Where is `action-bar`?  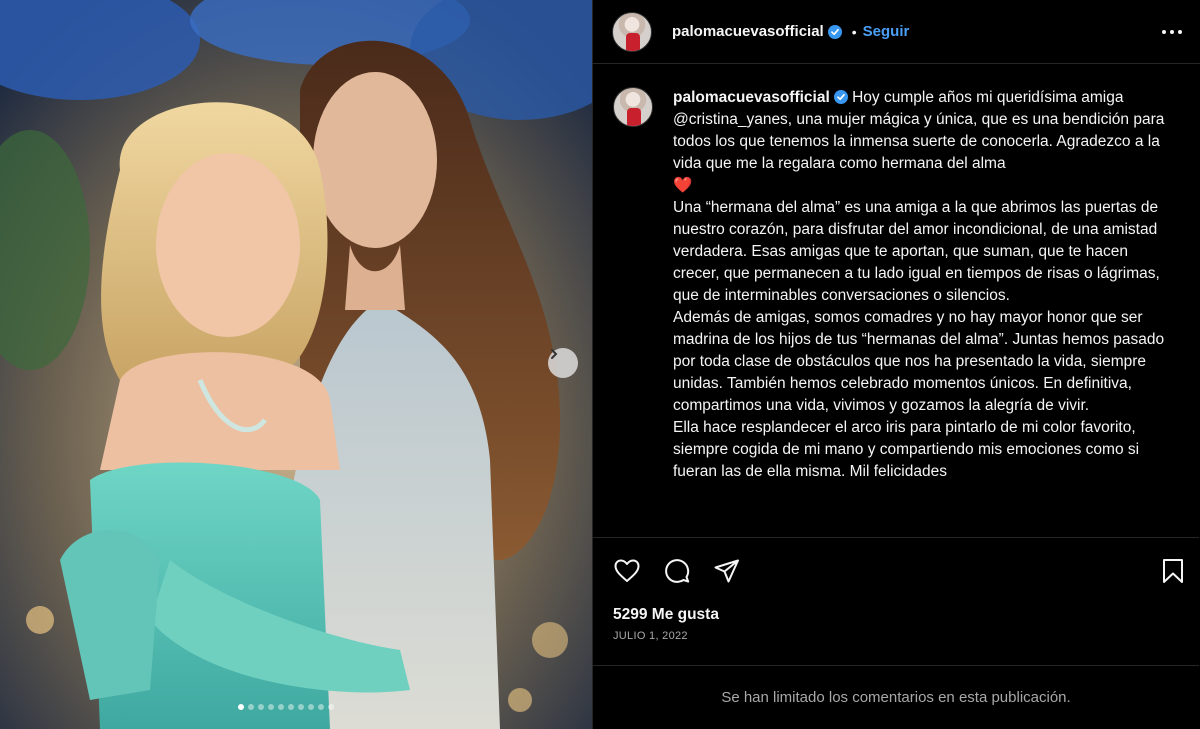
action-bar is located at coordinates (896, 570).